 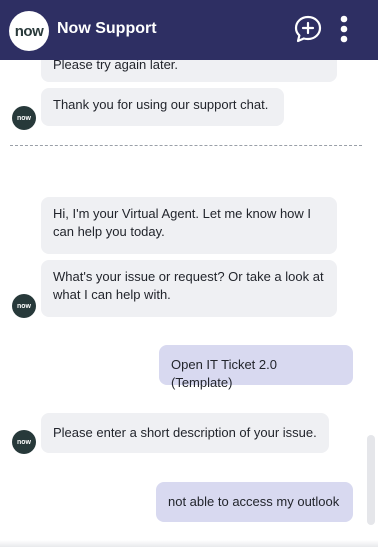 I want to click on new-chat-button, so click(x=308, y=31).